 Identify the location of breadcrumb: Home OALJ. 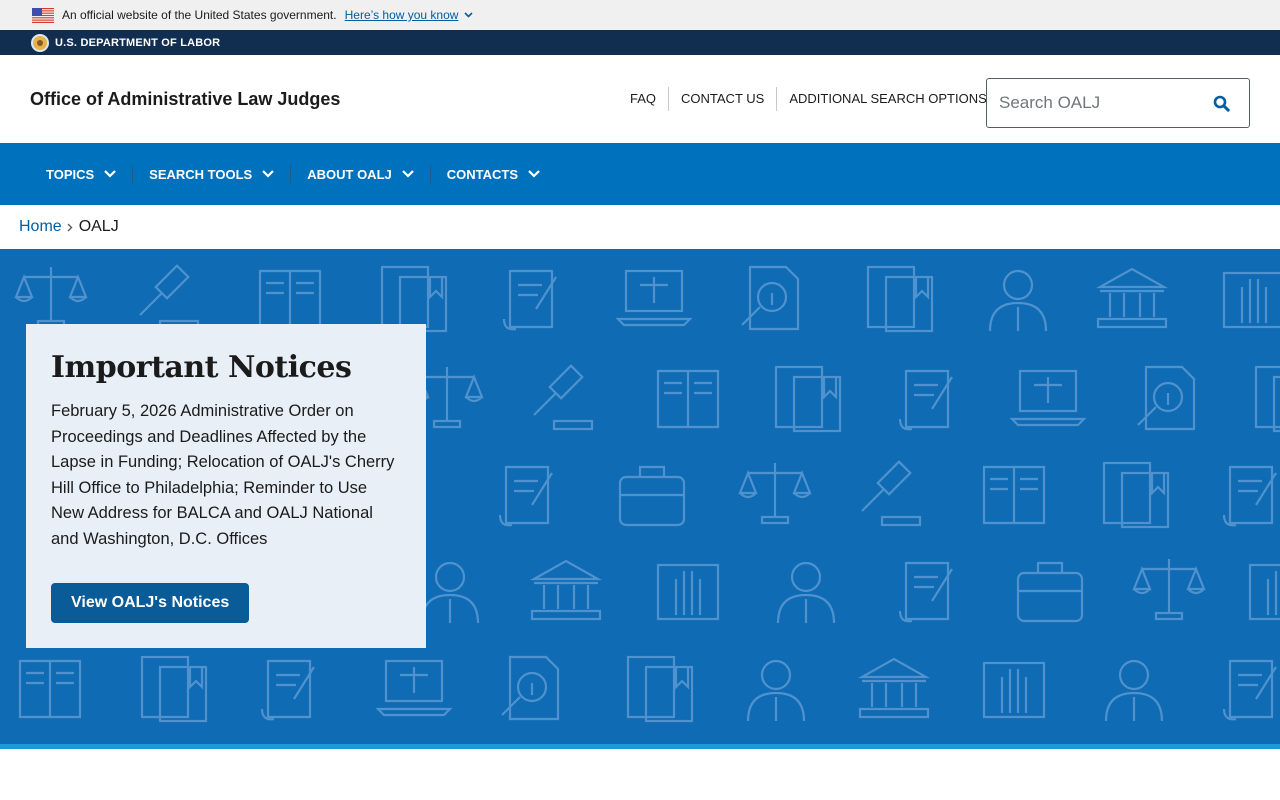
(69, 227).